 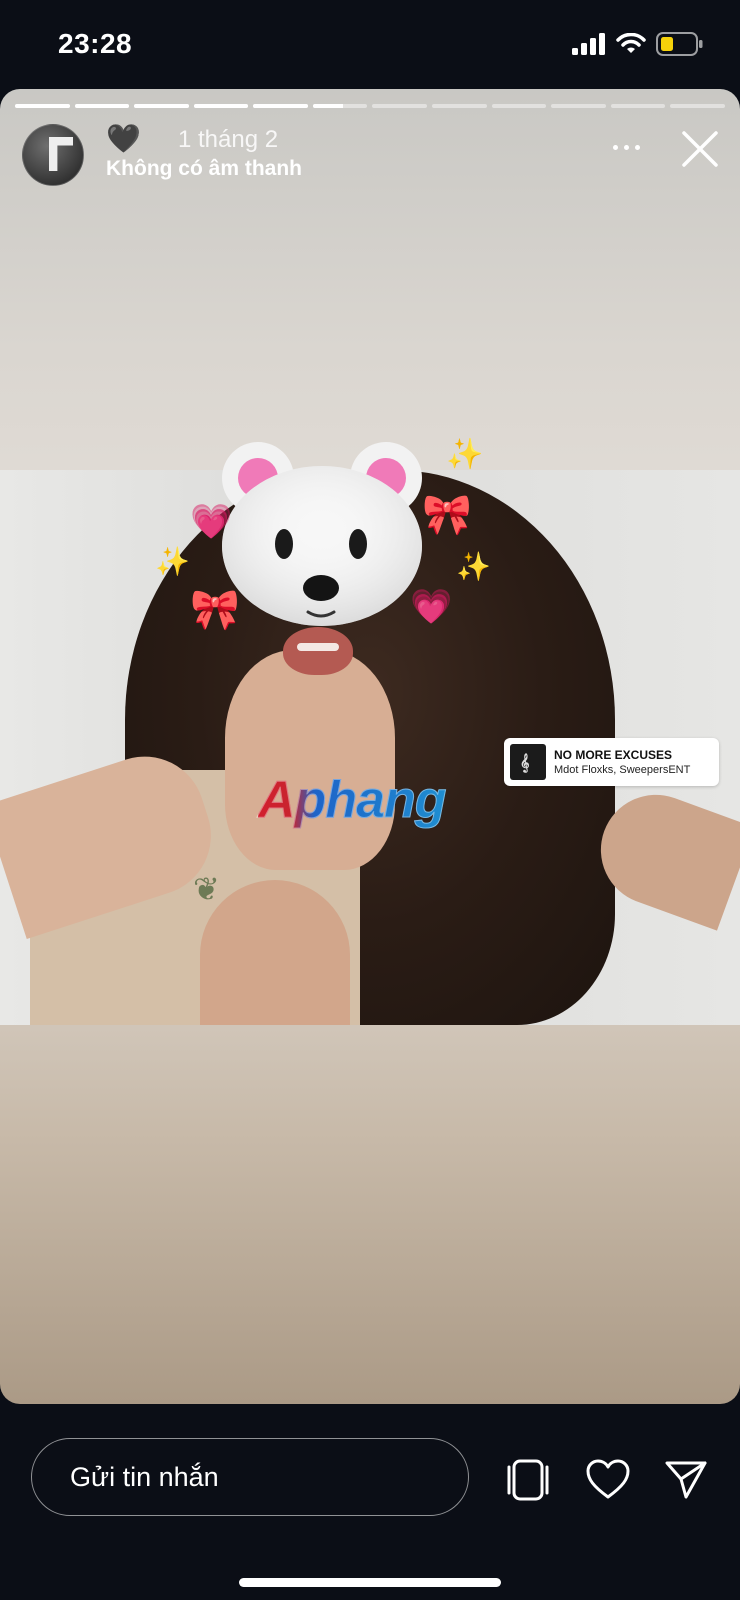 I want to click on sticker-button, so click(x=528, y=1480).